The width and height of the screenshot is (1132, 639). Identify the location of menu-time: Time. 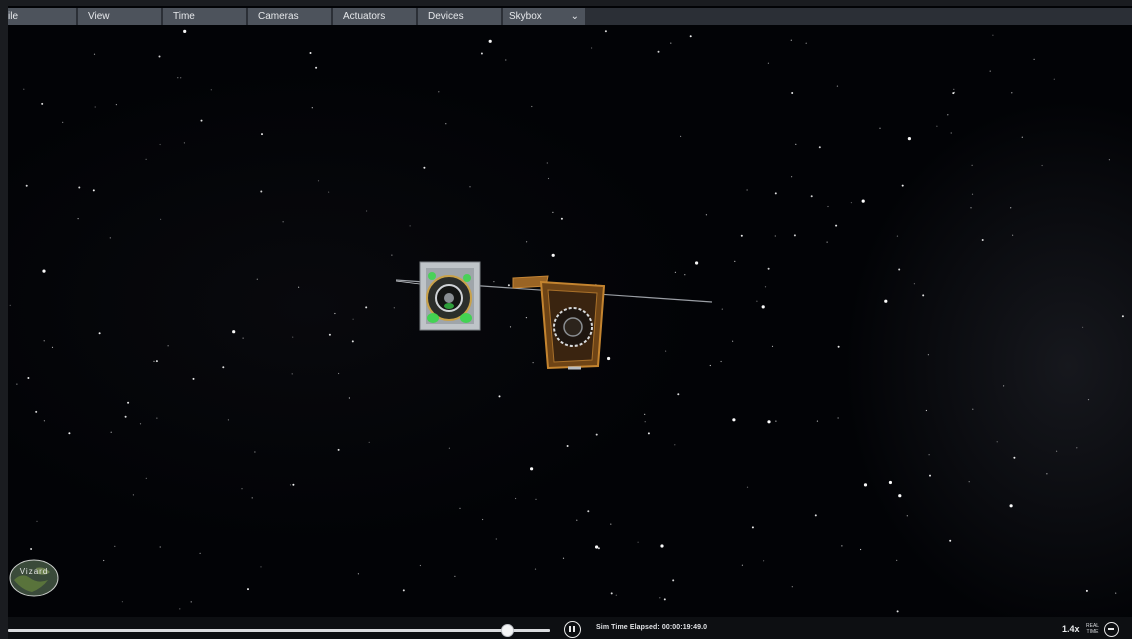
(204, 16).